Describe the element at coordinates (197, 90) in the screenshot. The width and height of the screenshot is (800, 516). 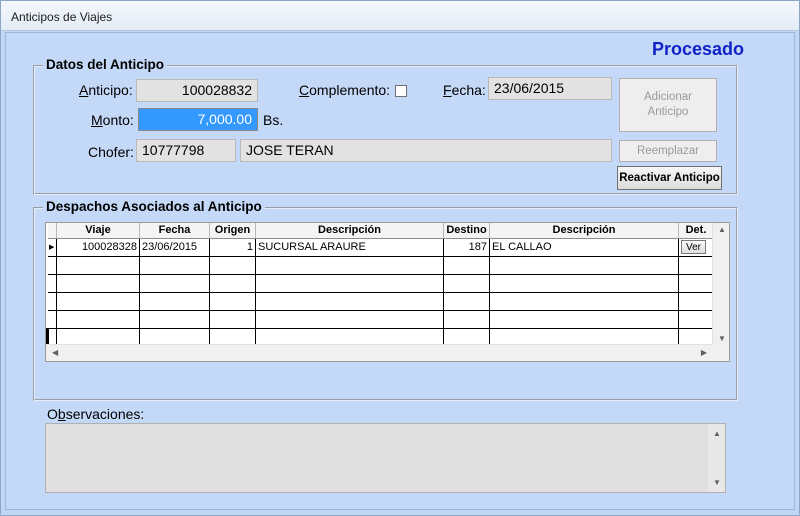
I see `anticipo-field: 100028832` at that location.